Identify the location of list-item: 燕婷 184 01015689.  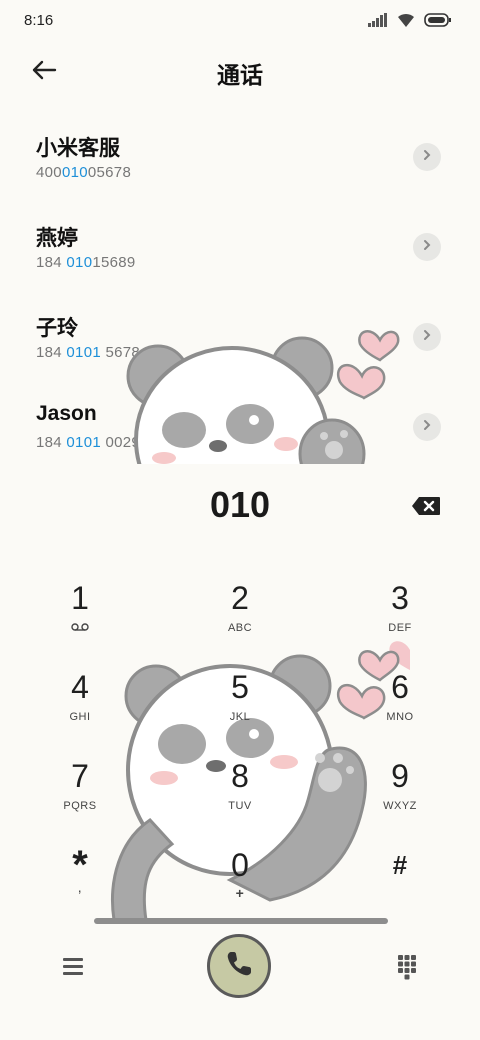
(240, 247).